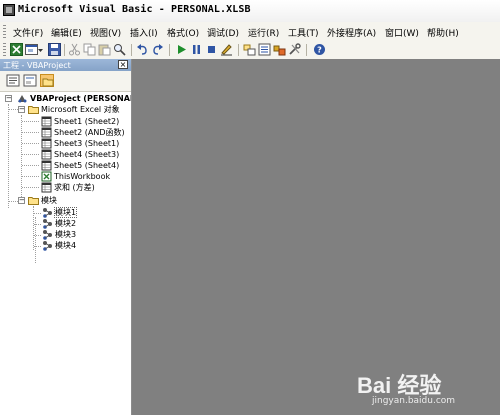 The height and width of the screenshot is (415, 500). I want to click on panel-title-bar: 工程 - VBAProject ×, so click(65, 65).